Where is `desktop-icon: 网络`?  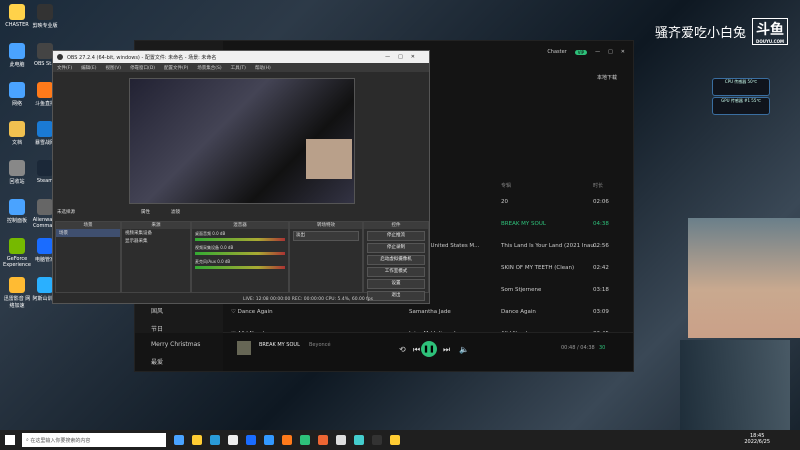 desktop-icon: 网络 is located at coordinates (17, 94).